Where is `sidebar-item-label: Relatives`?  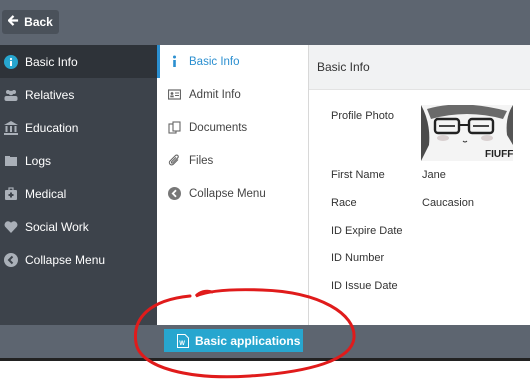 sidebar-item-label: Relatives is located at coordinates (50, 94).